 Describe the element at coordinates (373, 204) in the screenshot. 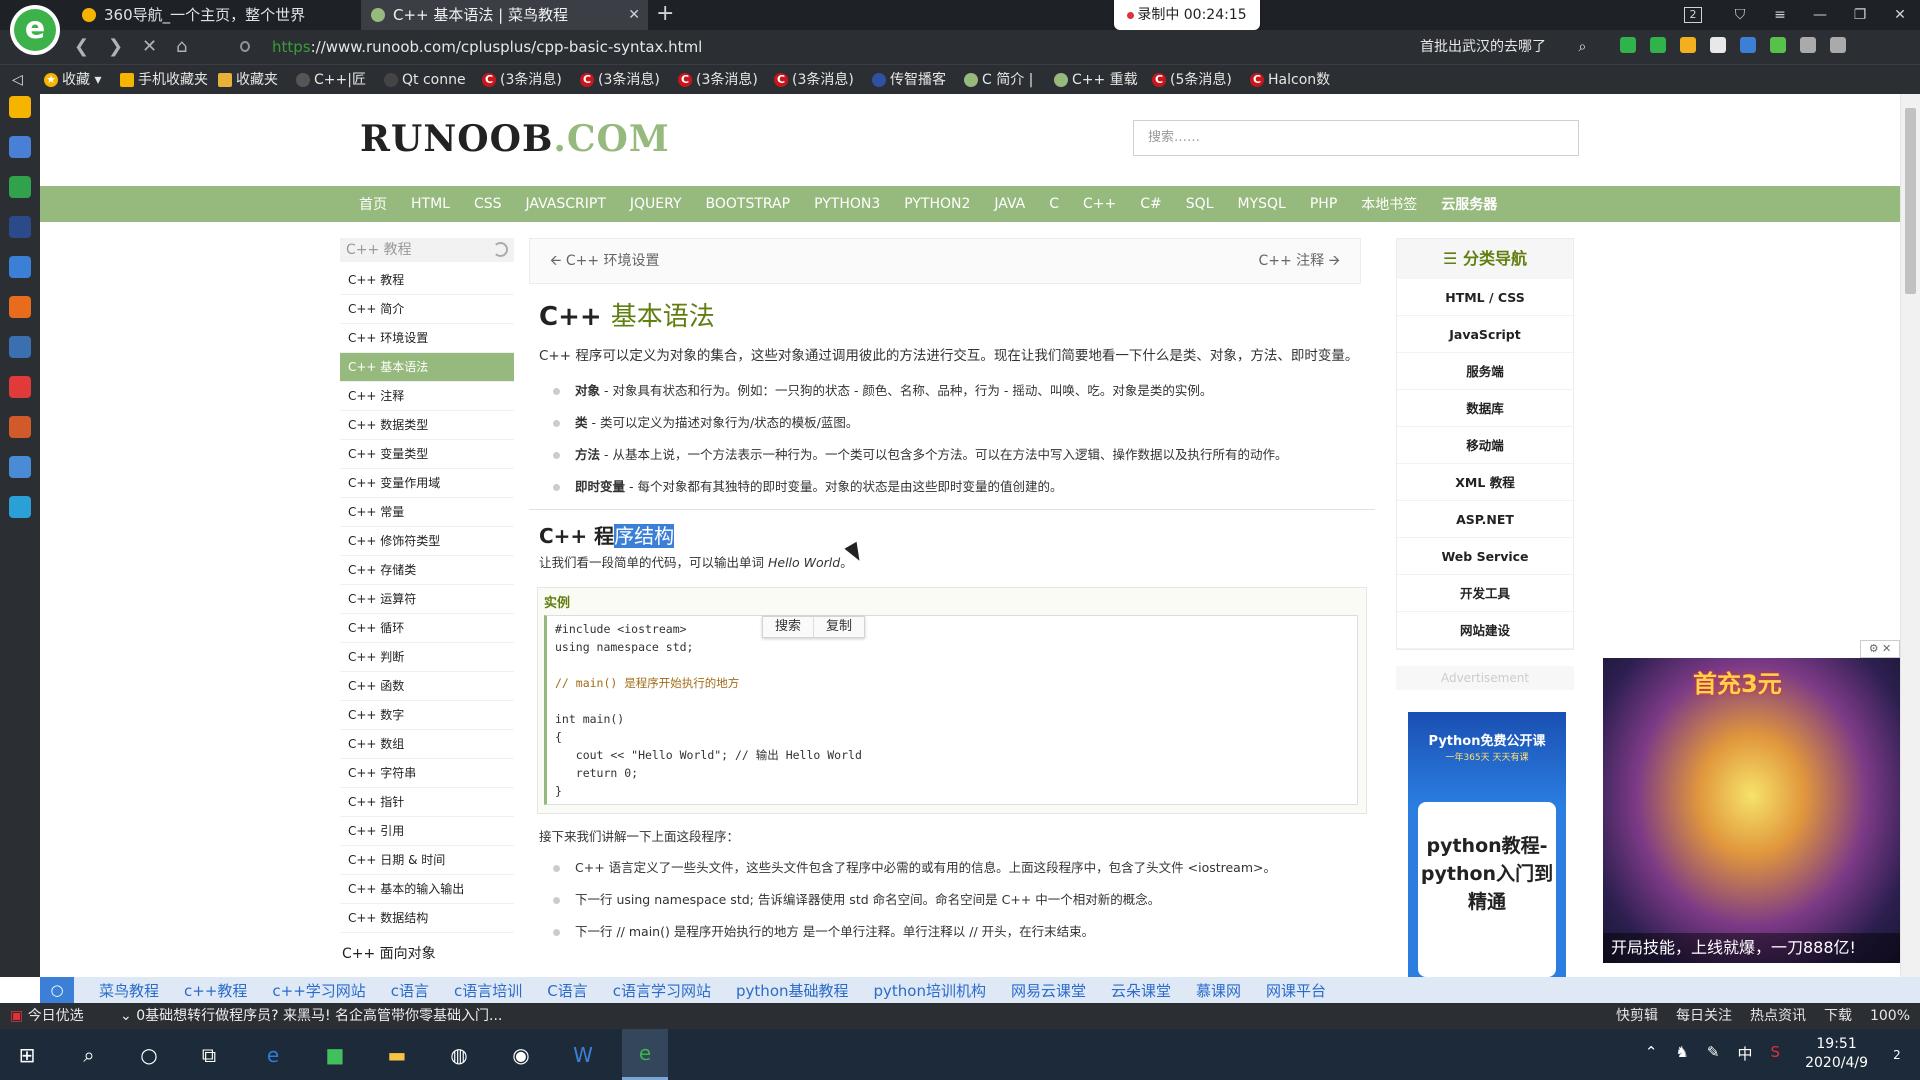

I see `nav-home: 首页` at that location.